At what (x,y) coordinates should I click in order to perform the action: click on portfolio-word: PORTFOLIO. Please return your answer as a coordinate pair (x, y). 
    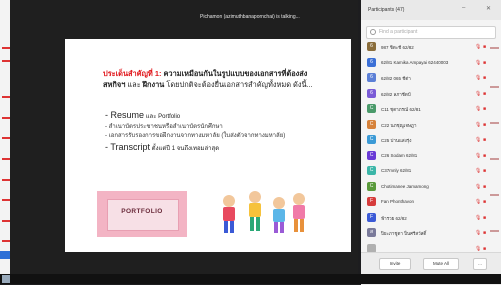
    Looking at the image, I should click on (142, 211).